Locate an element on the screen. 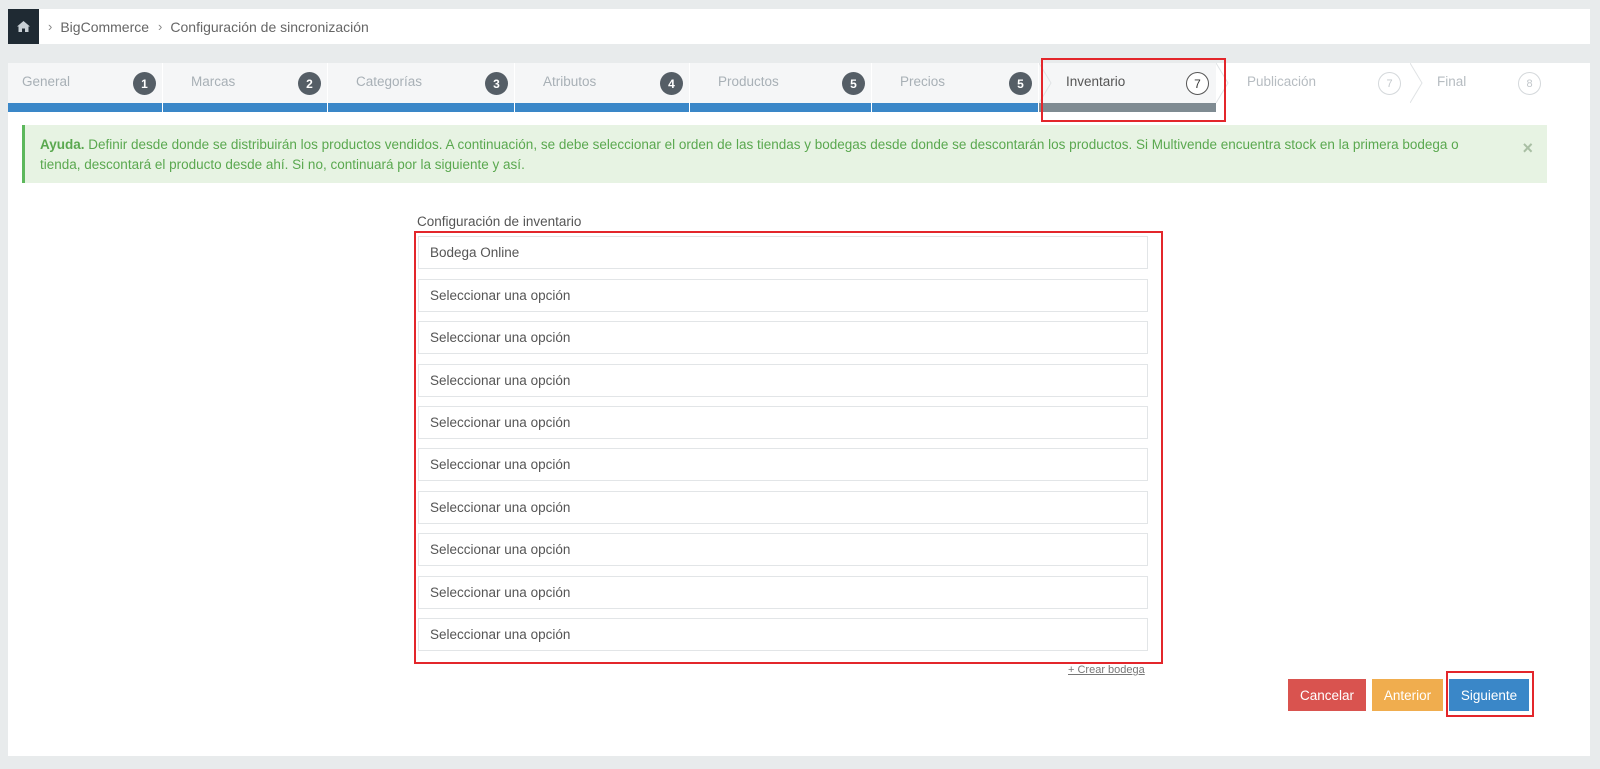 Image resolution: width=1600 pixels, height=769 pixels. wizard-step-label: Precios is located at coordinates (923, 81).